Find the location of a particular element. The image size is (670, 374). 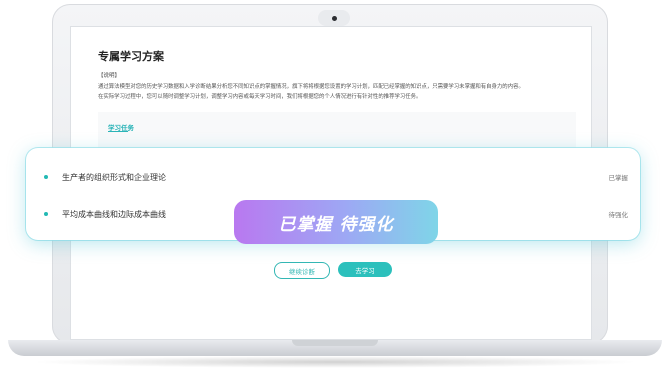

page-title: 专属学习方案 is located at coordinates (131, 56).